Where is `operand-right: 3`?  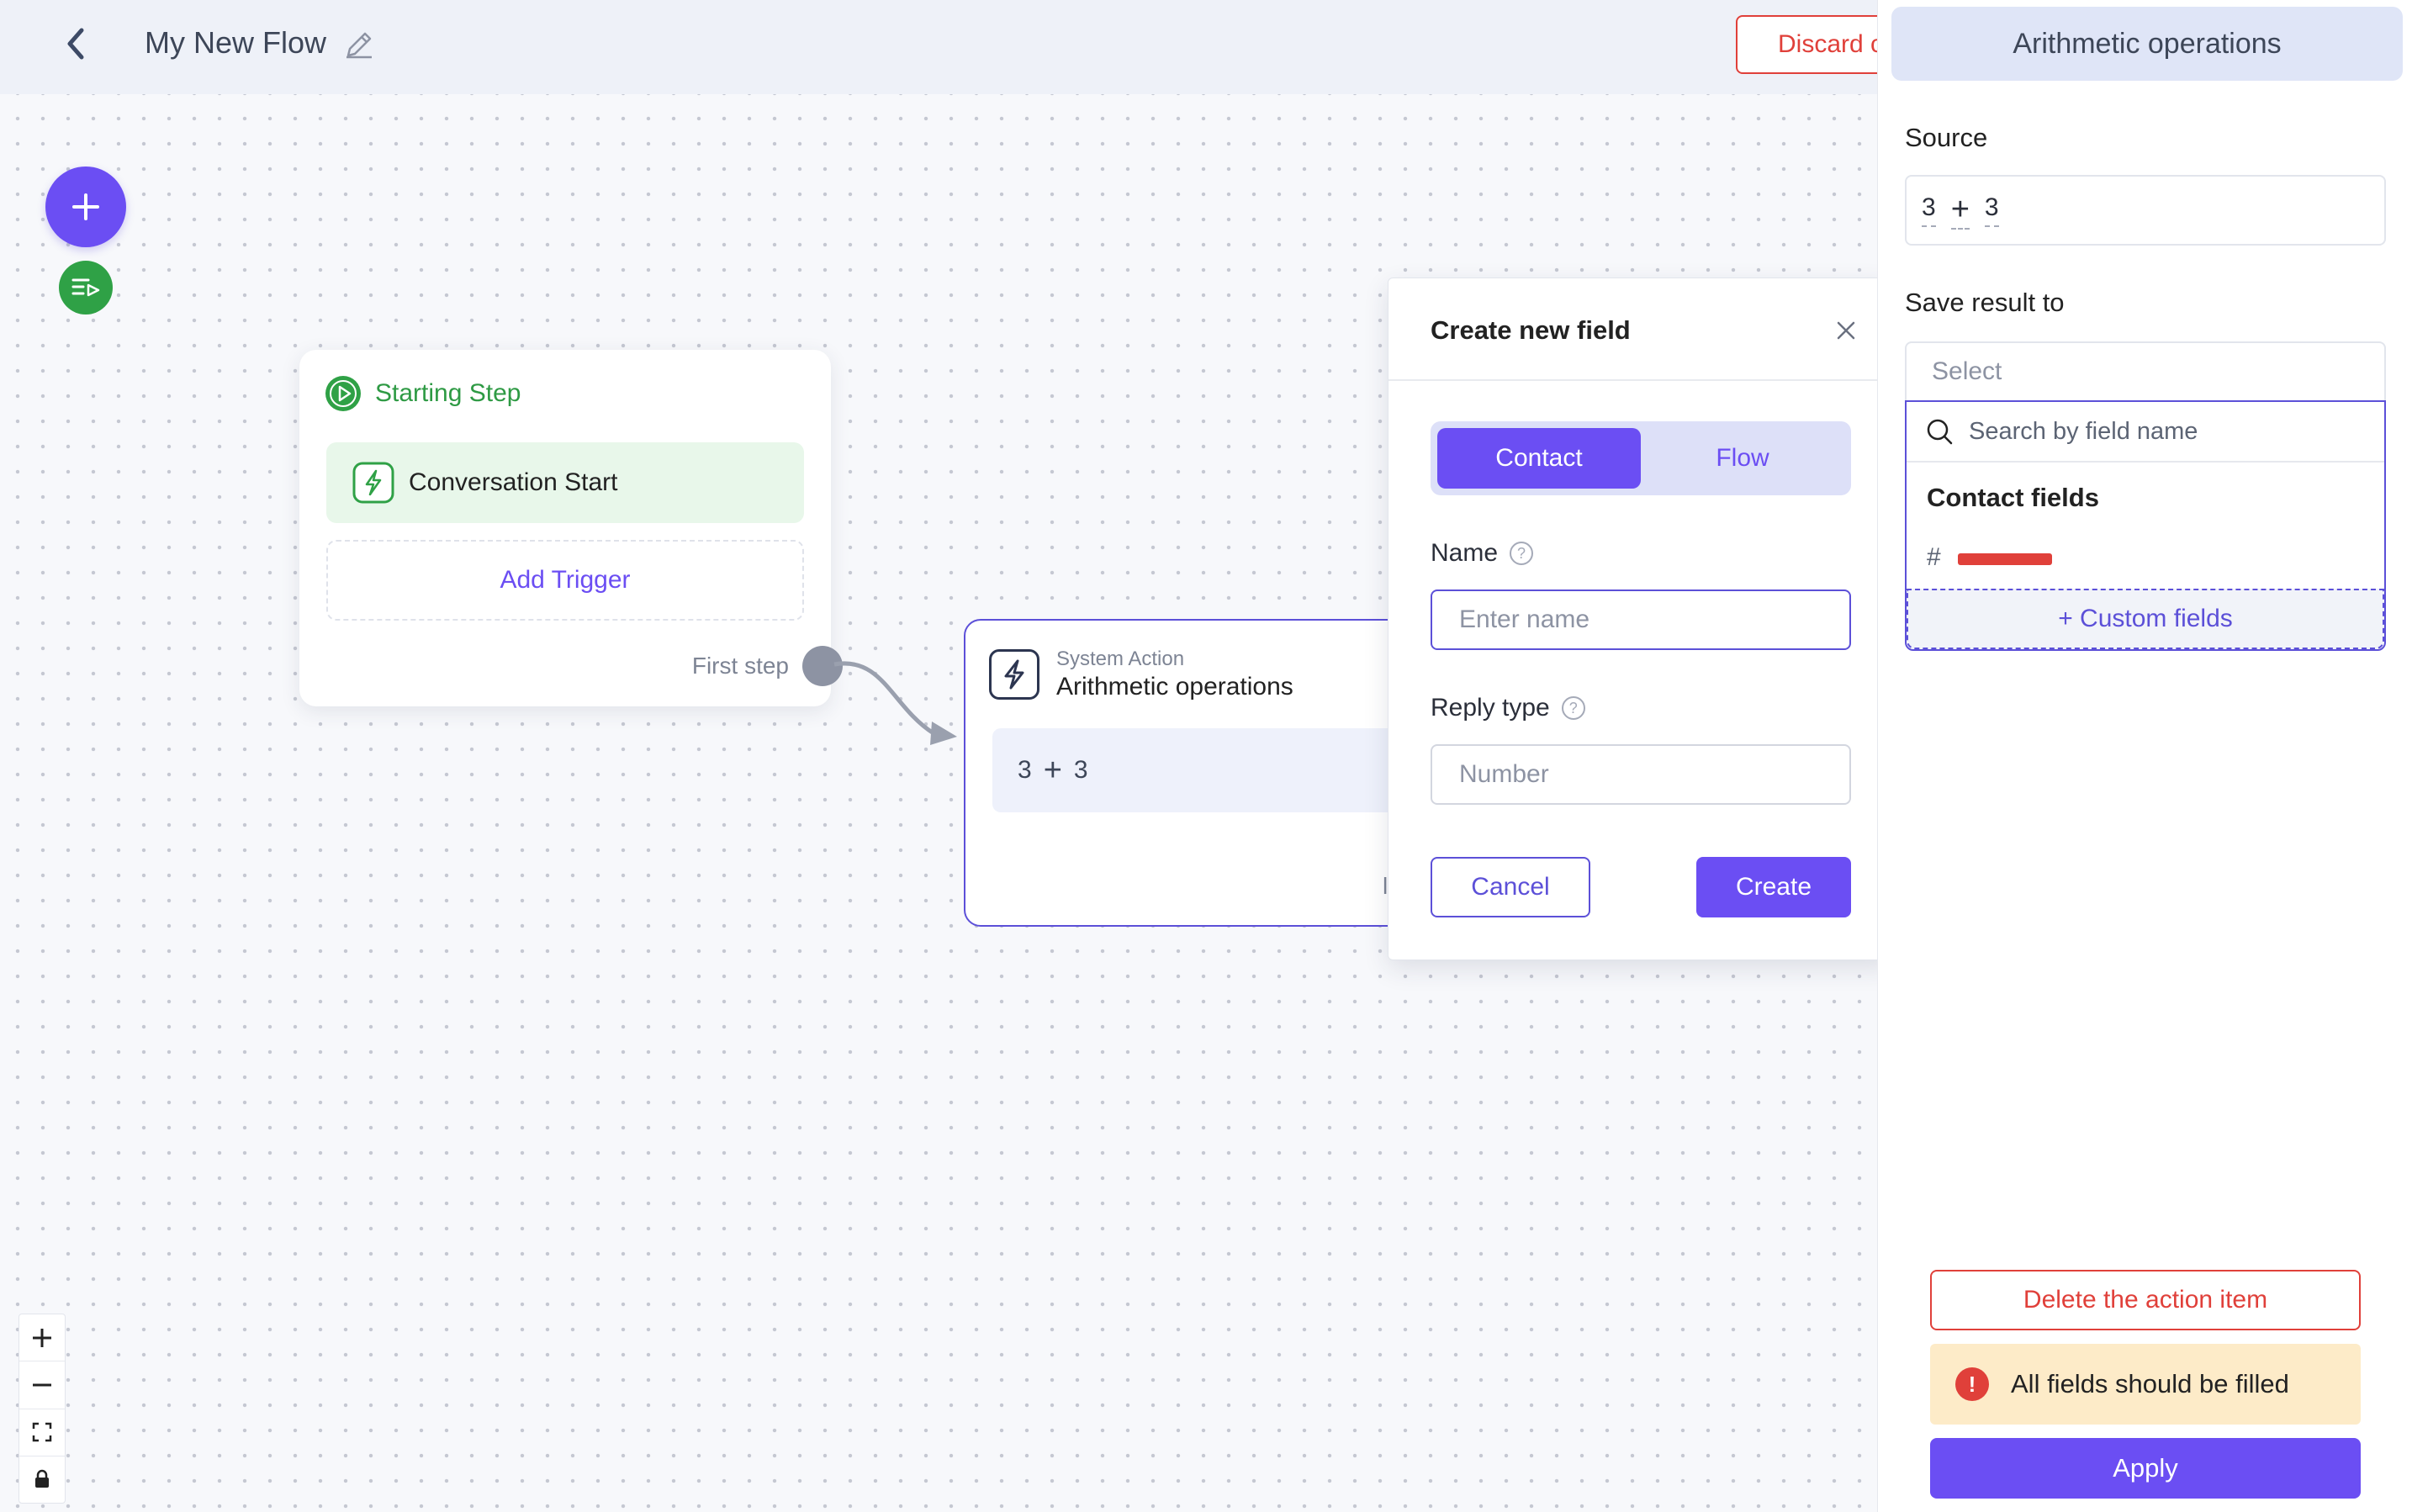 operand-right: 3 is located at coordinates (1080, 770).